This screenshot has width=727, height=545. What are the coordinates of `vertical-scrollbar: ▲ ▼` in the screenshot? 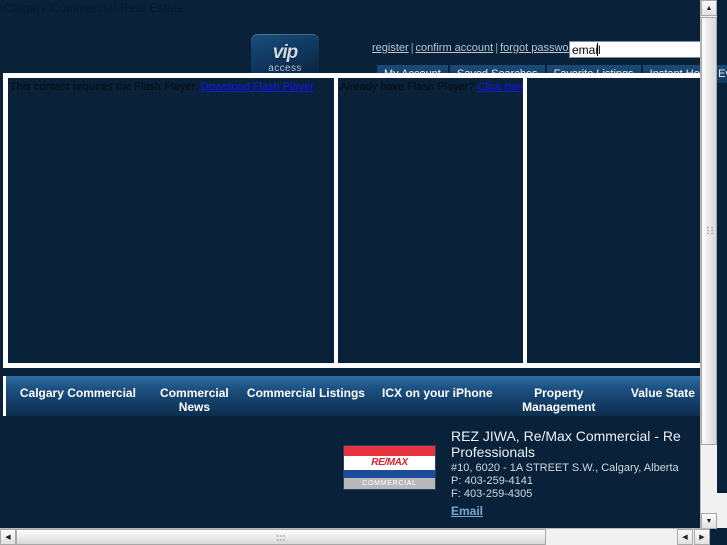 It's located at (708, 264).